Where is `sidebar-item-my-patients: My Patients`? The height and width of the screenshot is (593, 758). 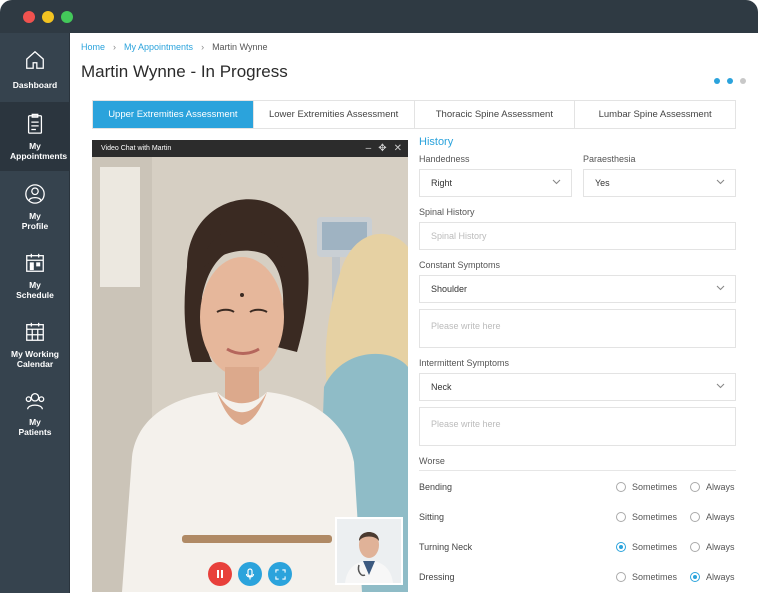
sidebar-item-my-patients: My Patients is located at coordinates (35, 412).